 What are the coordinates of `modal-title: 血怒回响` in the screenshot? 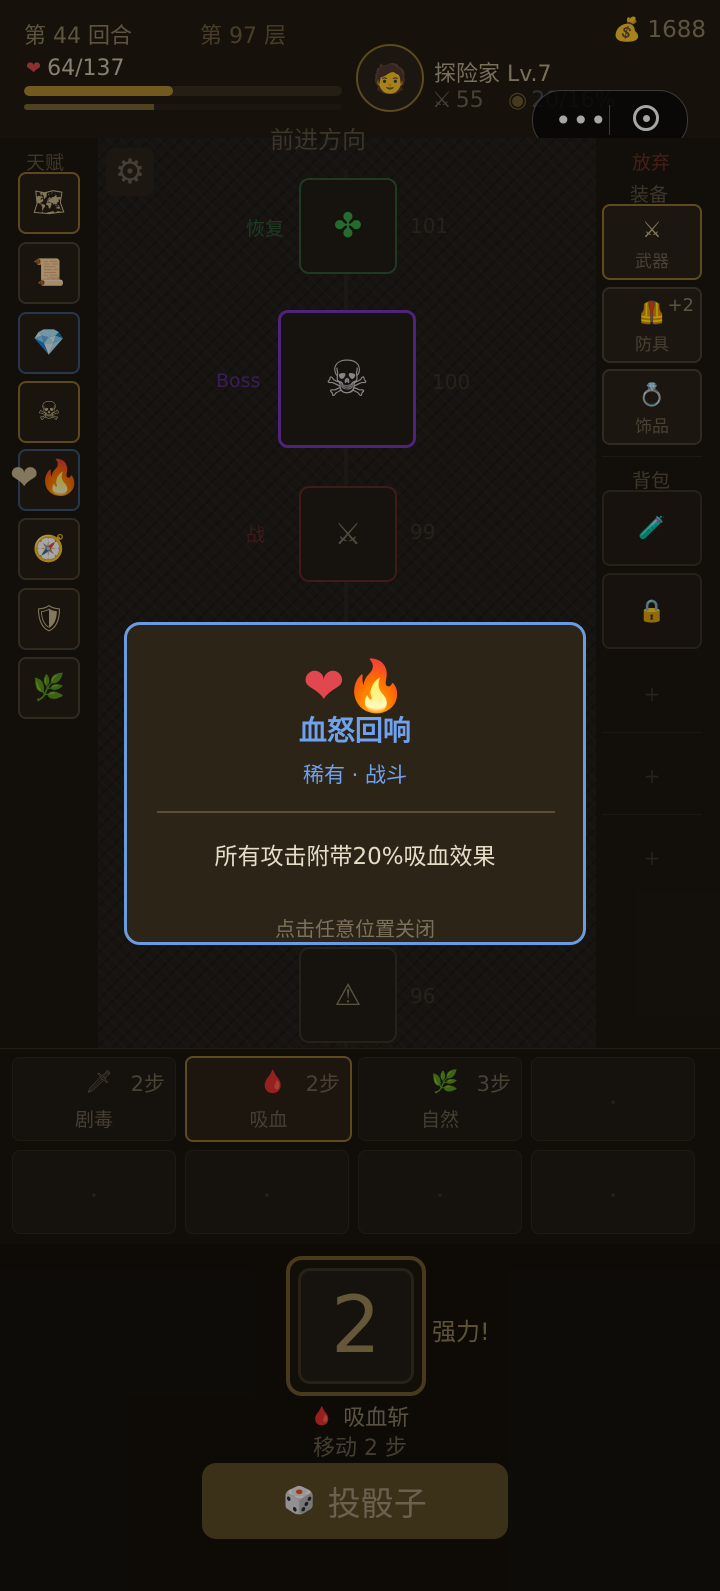 It's located at (354, 730).